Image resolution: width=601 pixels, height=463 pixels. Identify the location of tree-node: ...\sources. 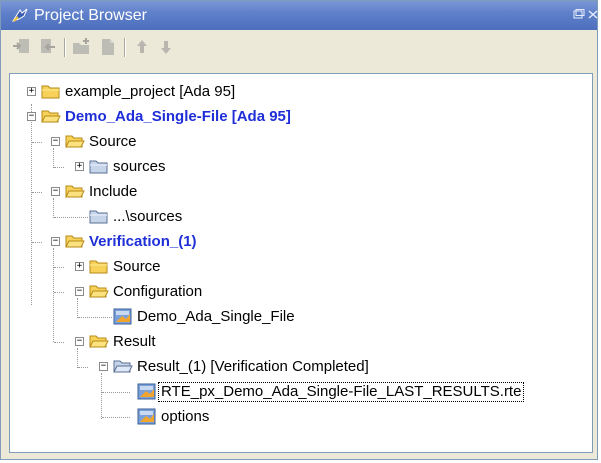
(301, 217).